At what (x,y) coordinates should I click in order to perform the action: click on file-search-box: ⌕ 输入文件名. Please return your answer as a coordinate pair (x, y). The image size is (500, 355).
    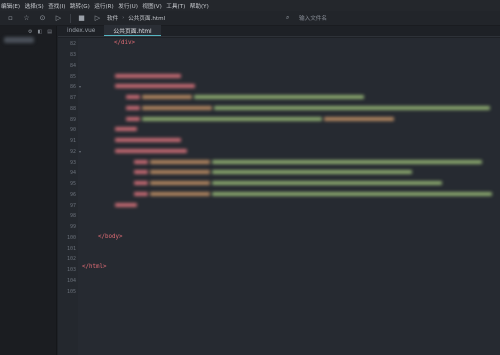
    Looking at the image, I should click on (361, 18).